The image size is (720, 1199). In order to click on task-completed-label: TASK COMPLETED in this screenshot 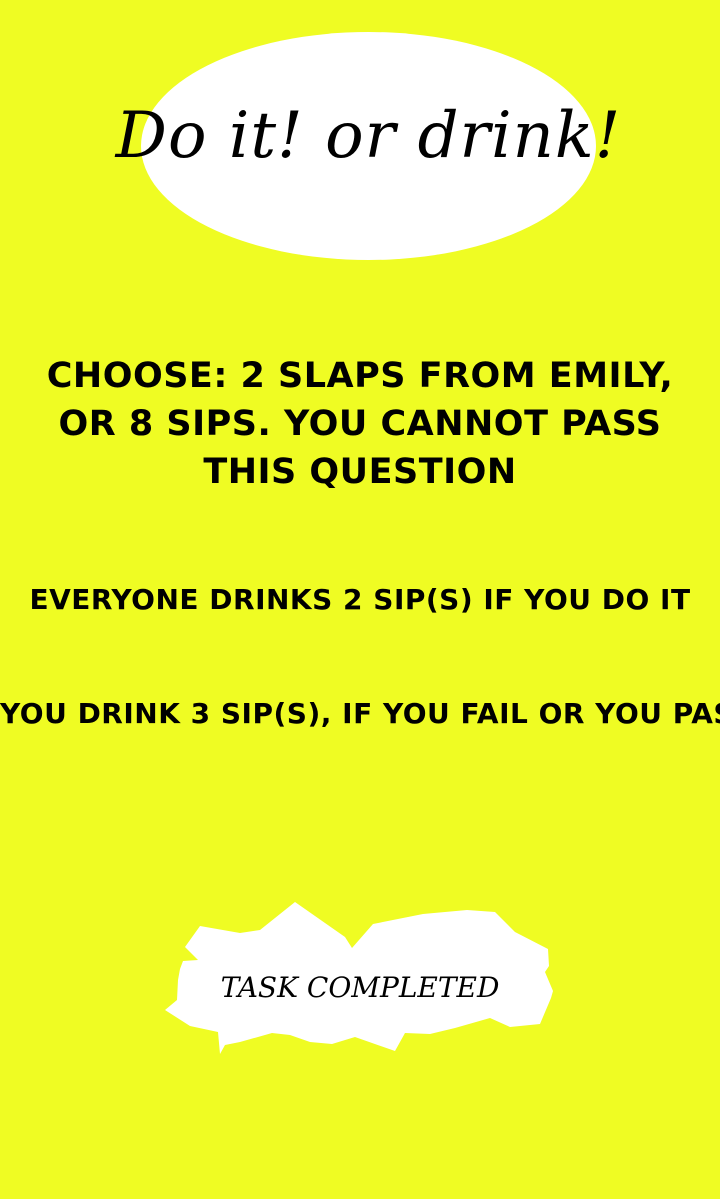, I will do `click(360, 987)`.